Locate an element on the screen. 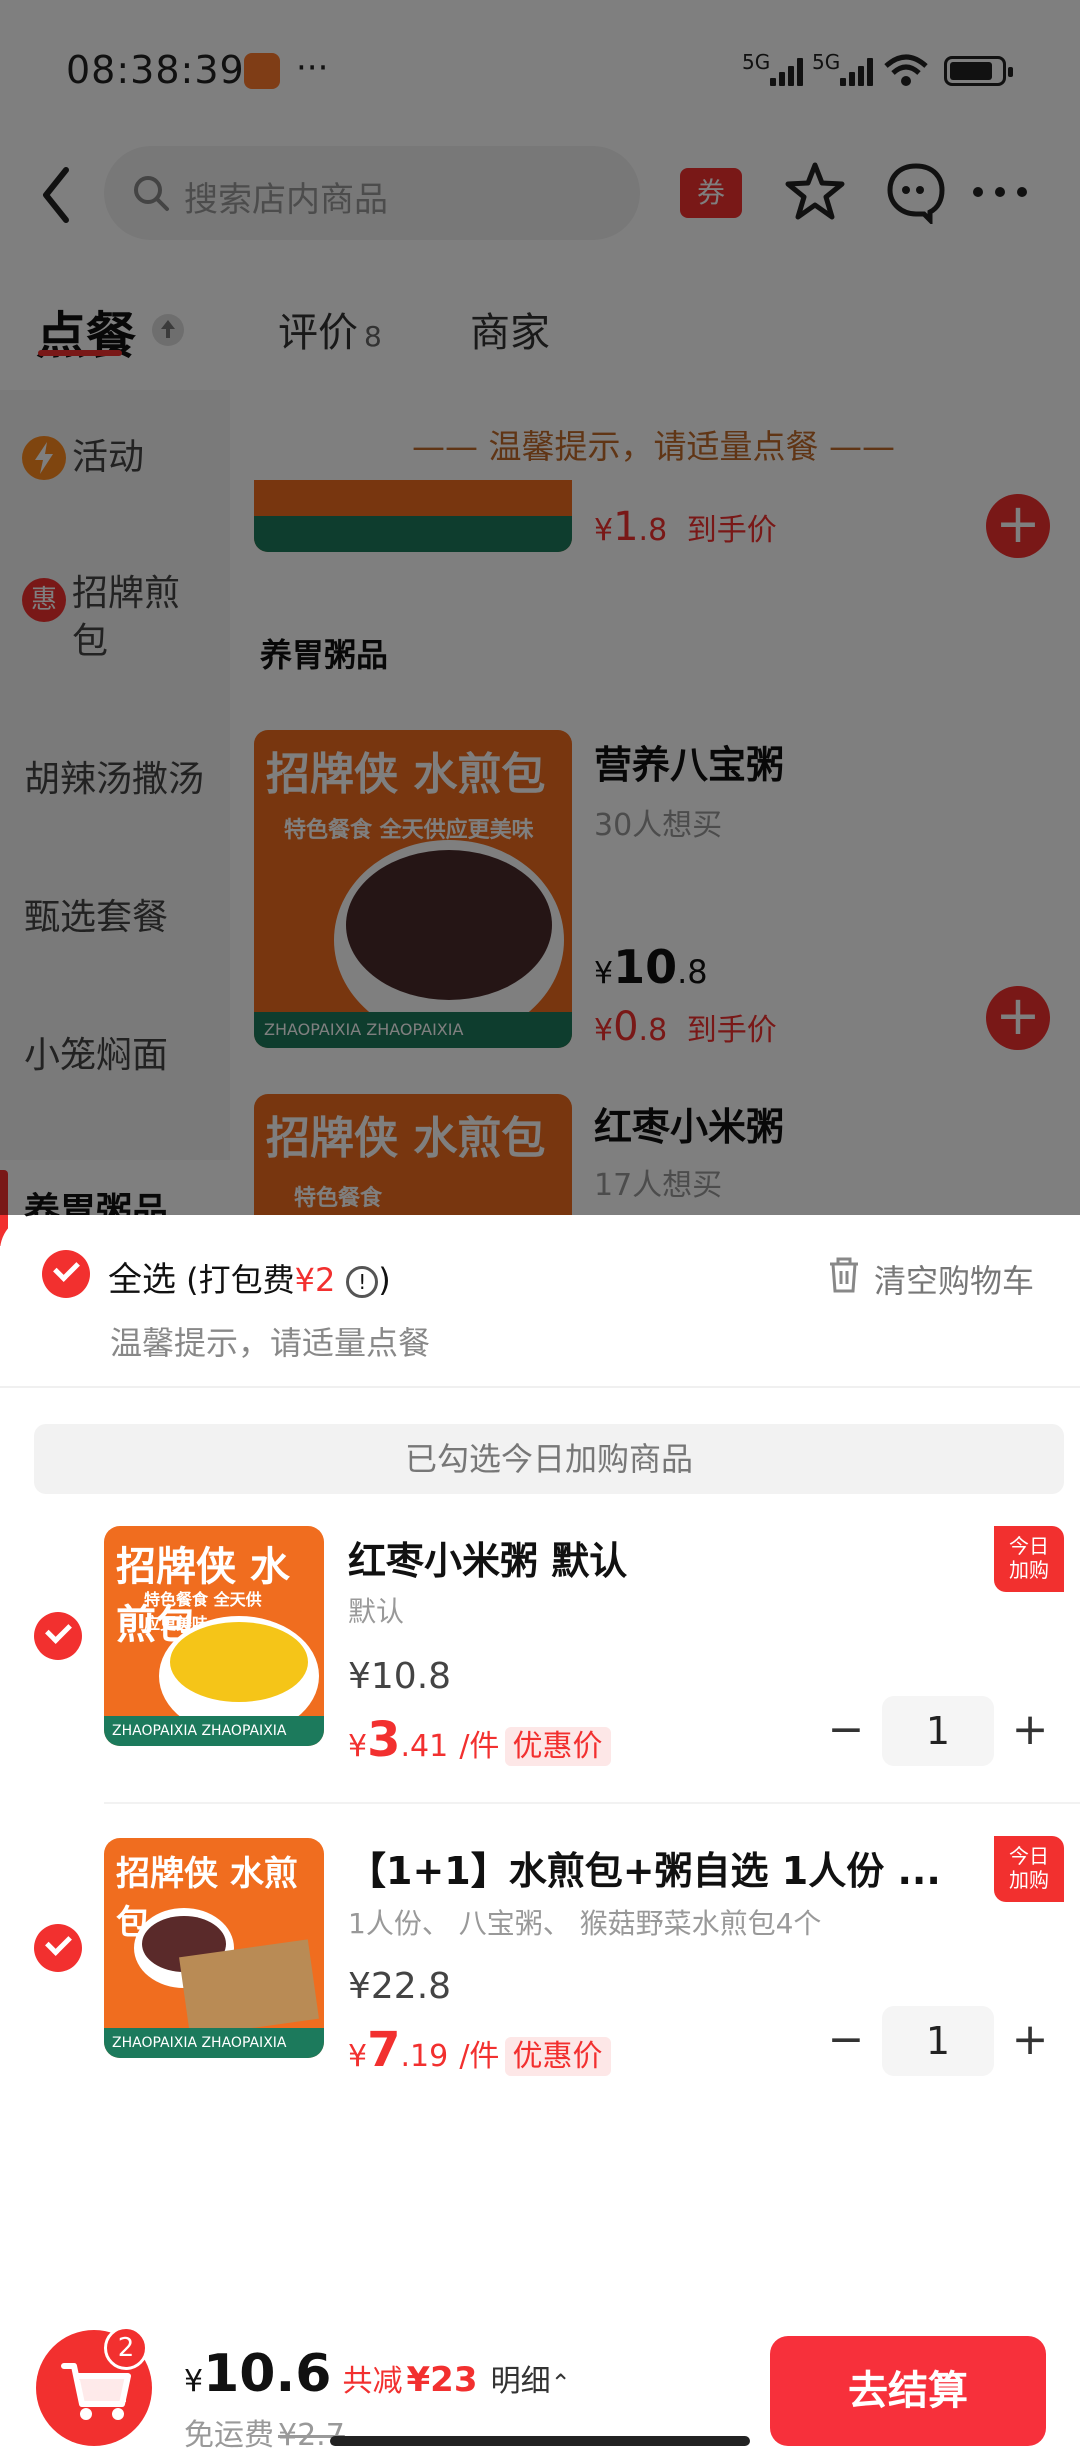 This screenshot has width=1080, height=2460. total-price: 10.6 is located at coordinates (267, 2374).